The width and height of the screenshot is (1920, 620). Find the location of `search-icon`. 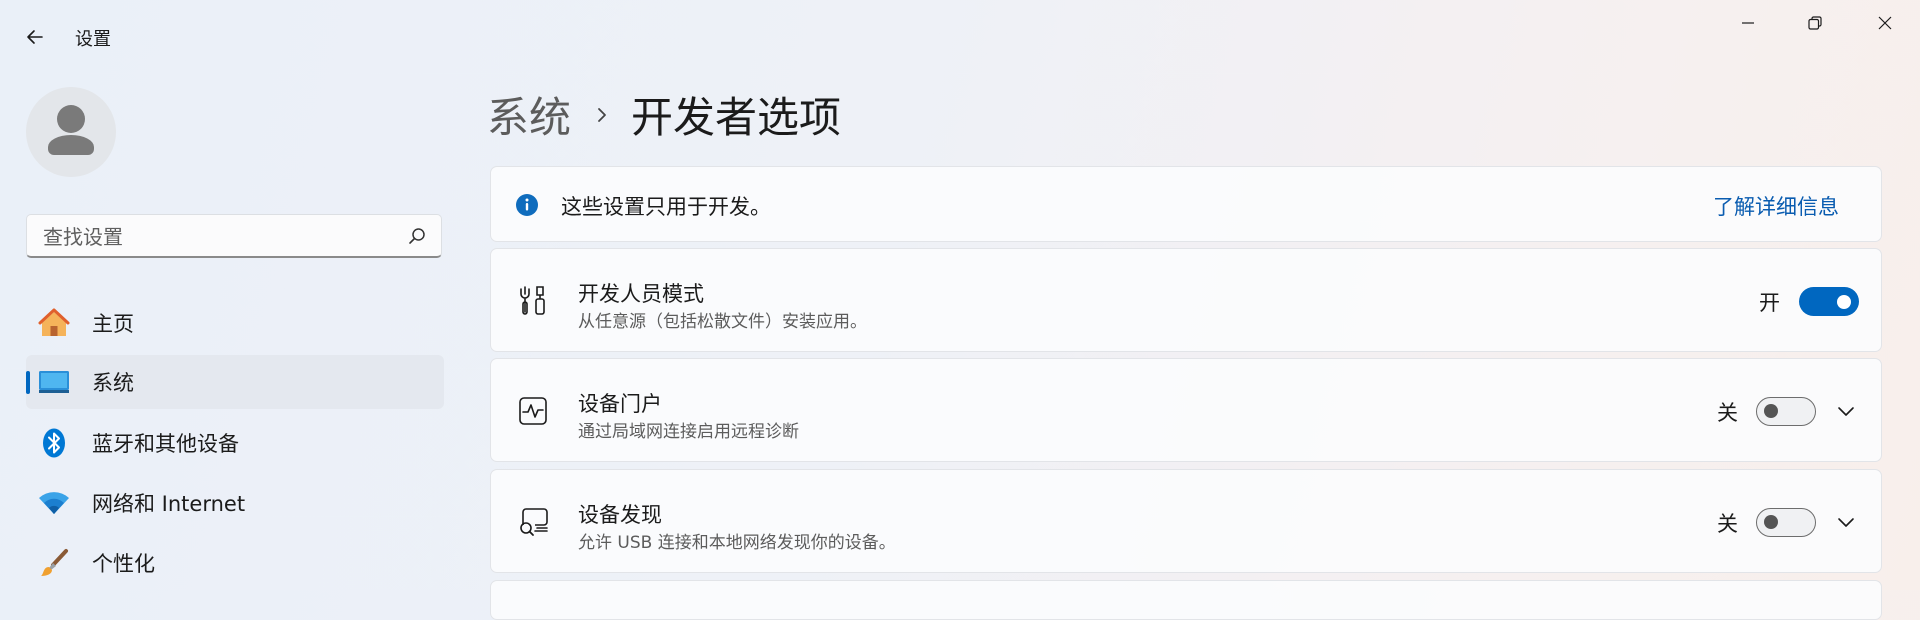

search-icon is located at coordinates (417, 236).